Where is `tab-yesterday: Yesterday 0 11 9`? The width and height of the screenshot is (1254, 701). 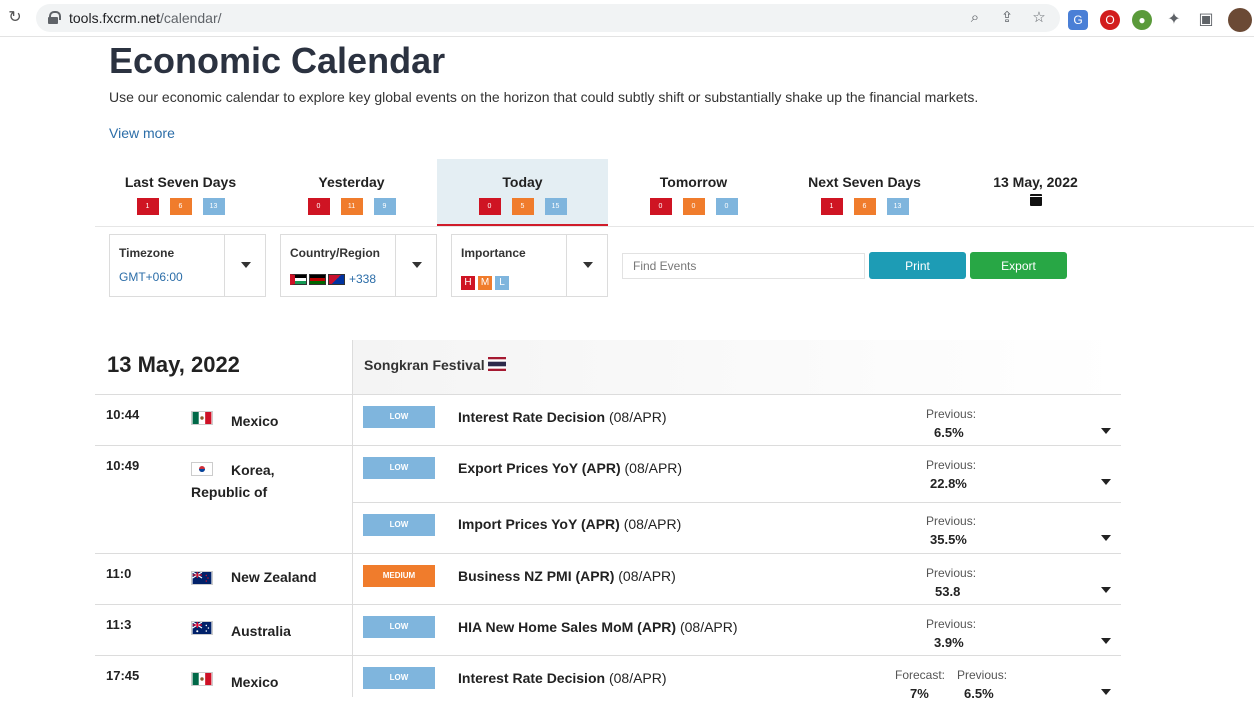 tab-yesterday: Yesterday 0 11 9 is located at coordinates (351, 192).